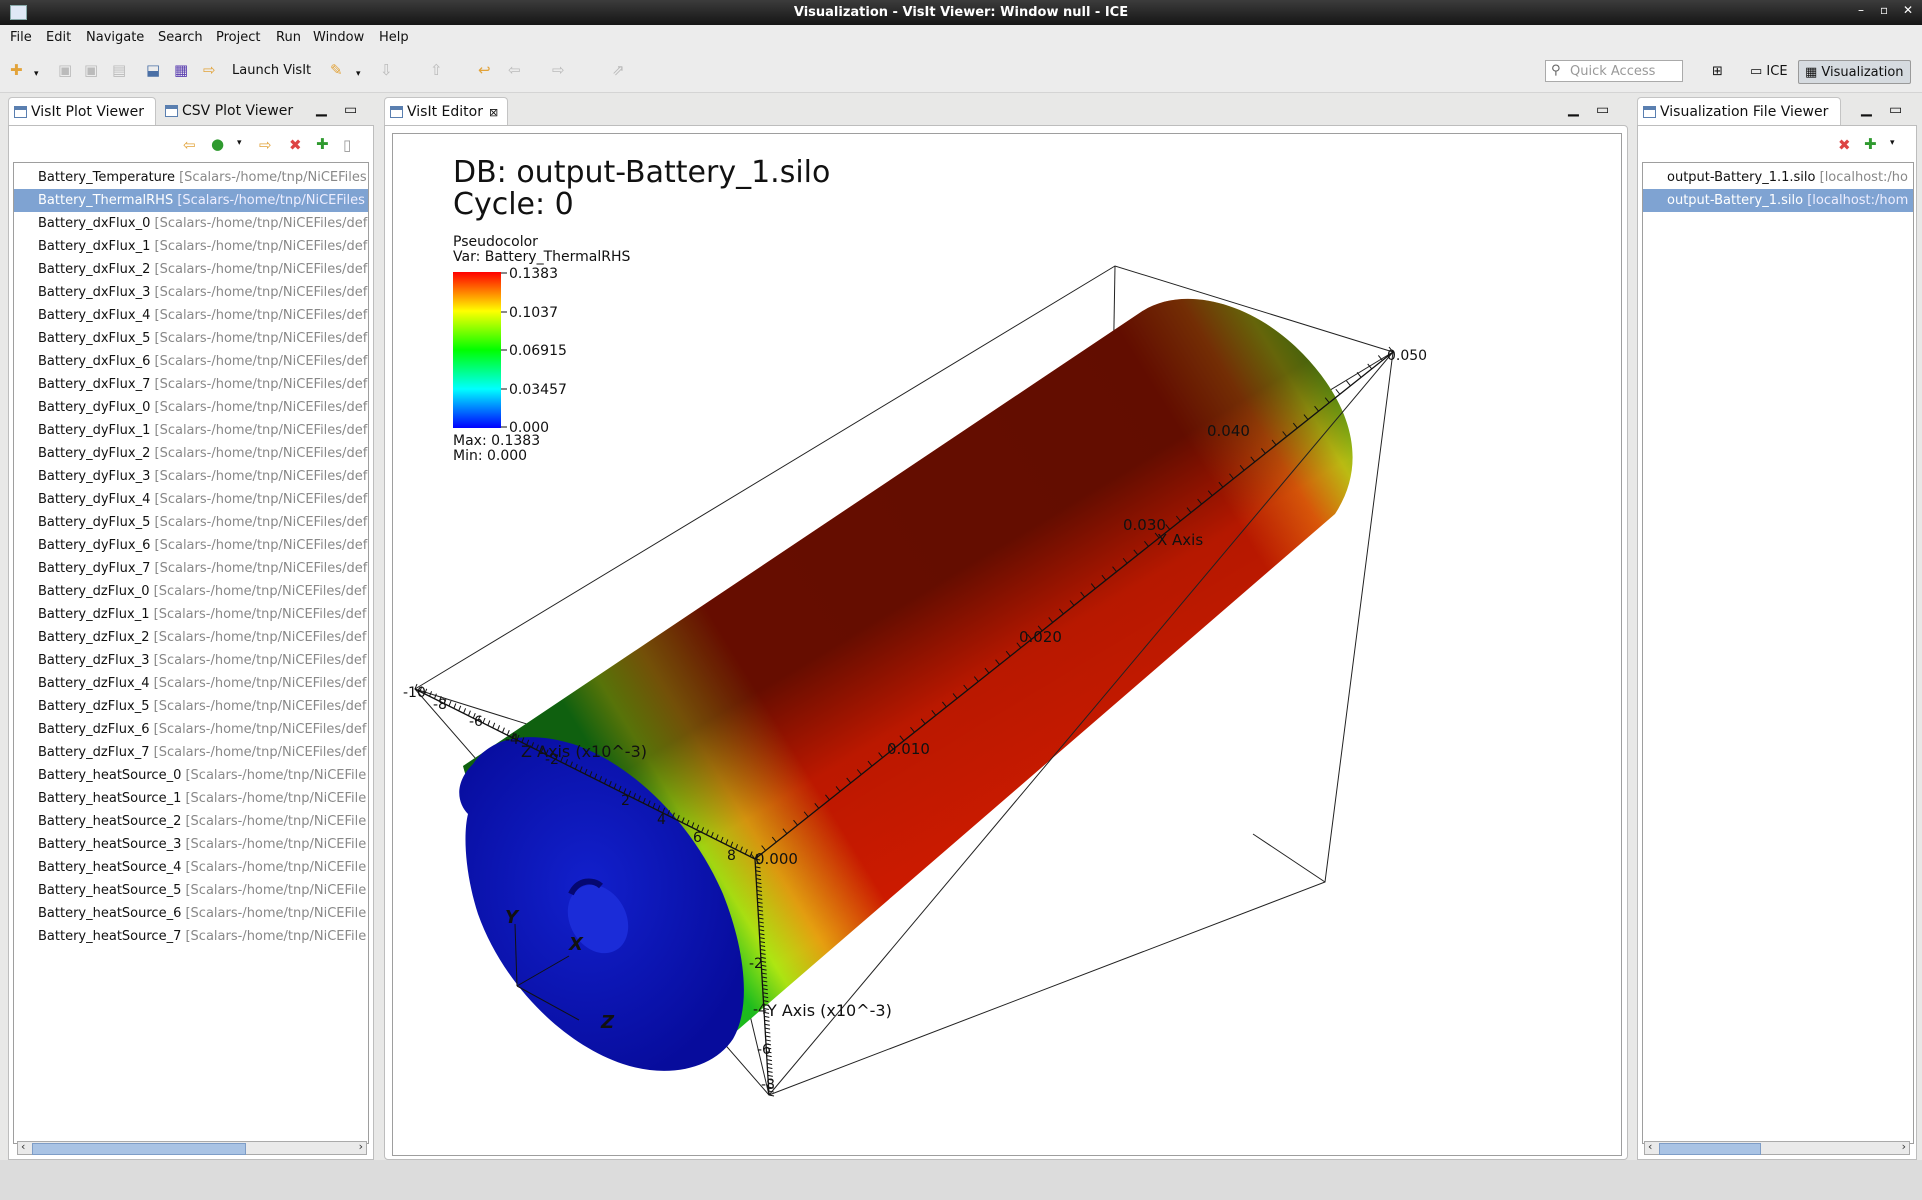 This screenshot has height=1200, width=1922. Describe the element at coordinates (446, 111) in the screenshot. I see `tab-visit-editor: VisIt Editor ⊠` at that location.